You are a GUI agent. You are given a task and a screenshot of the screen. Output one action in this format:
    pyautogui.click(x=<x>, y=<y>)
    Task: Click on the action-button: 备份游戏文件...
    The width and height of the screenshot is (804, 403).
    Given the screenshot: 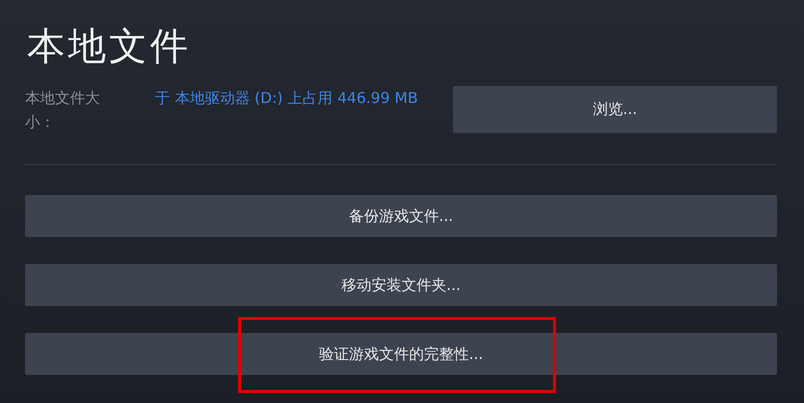 What is the action you would take?
    pyautogui.click(x=401, y=216)
    